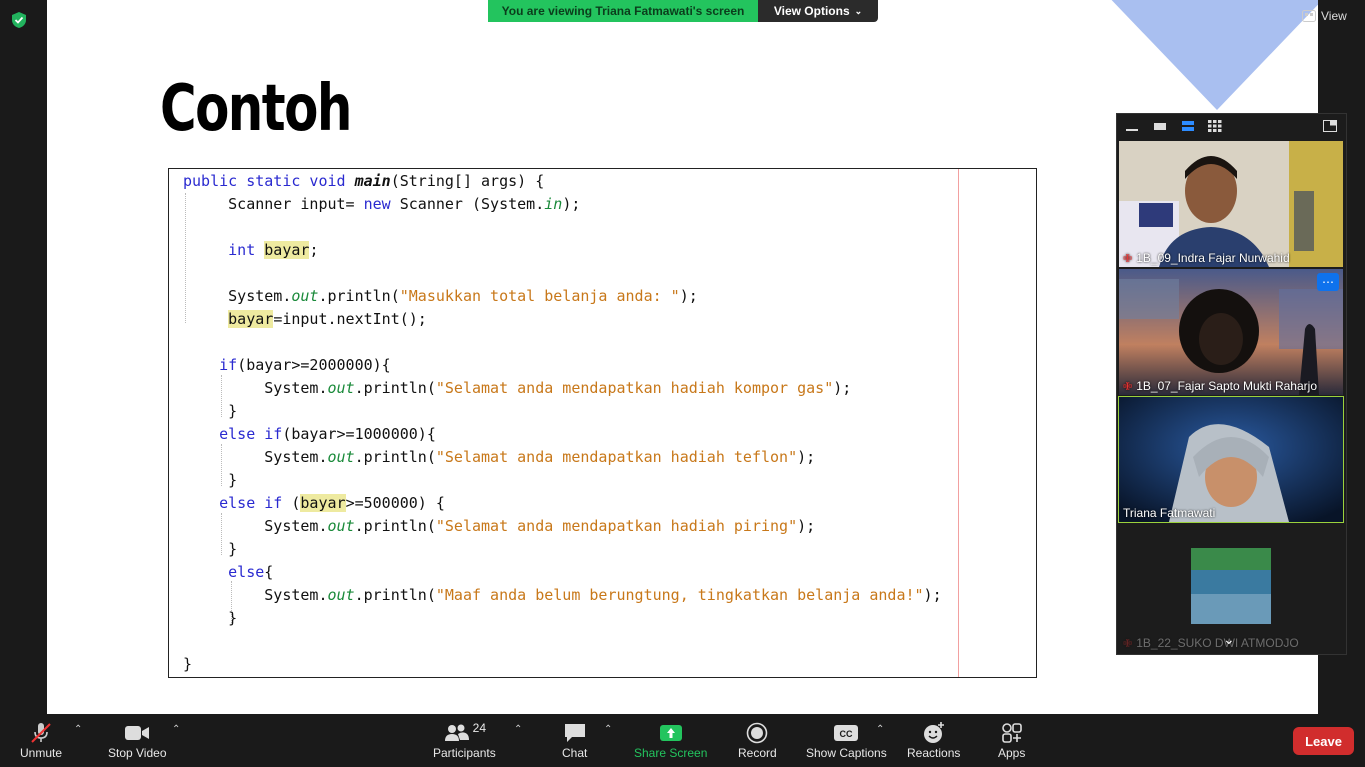 The width and height of the screenshot is (1365, 767). What do you see at coordinates (1211, 643) in the screenshot?
I see `participant-name: ✙ 1B_22_SUKO DWI ATMODJO` at bounding box center [1211, 643].